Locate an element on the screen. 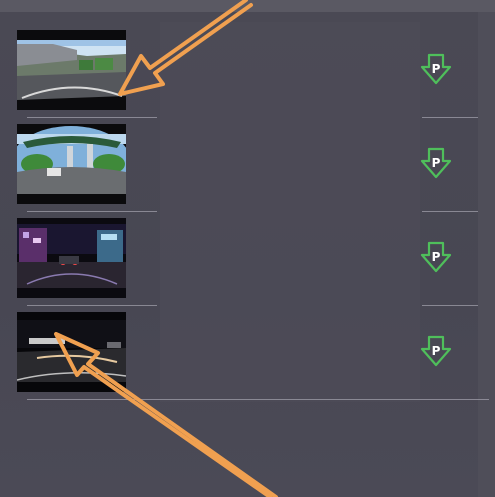 The height and width of the screenshot is (497, 495). scrollbar-track is located at coordinates (486, 254).